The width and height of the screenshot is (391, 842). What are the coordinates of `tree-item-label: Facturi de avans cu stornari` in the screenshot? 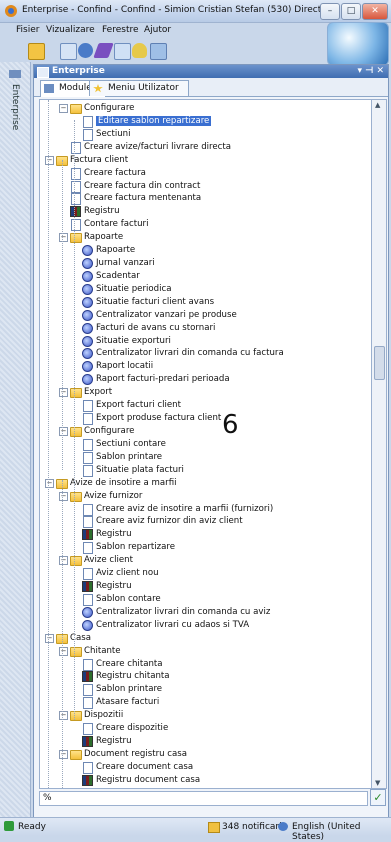 It's located at (156, 327).